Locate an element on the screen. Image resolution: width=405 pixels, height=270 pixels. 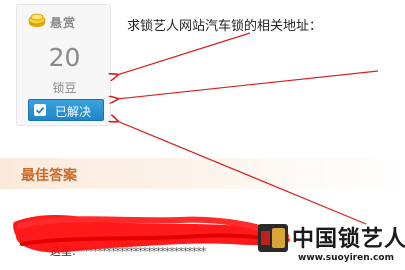
arrow-to-status is located at coordinates (248, 84).